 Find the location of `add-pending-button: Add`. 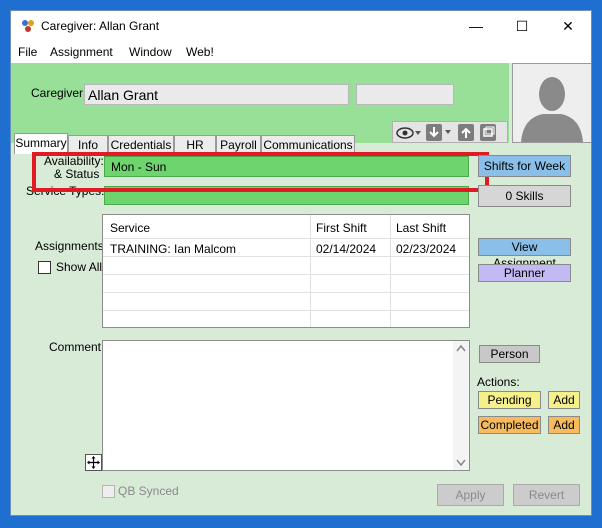

add-pending-button: Add is located at coordinates (564, 400).